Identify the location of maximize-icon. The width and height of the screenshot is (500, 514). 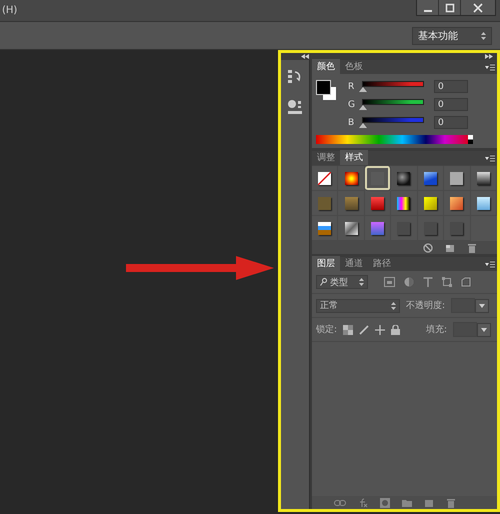
(449, 7).